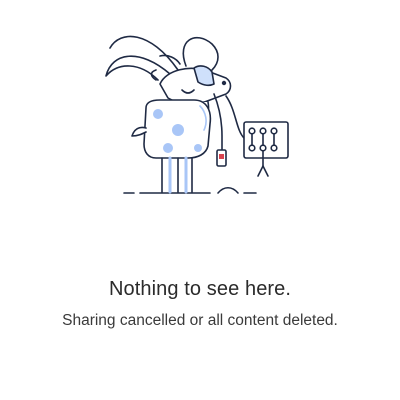 This screenshot has width=400, height=400. Describe the element at coordinates (200, 289) in the screenshot. I see `empty-state-title: Nothing to see here.` at that location.